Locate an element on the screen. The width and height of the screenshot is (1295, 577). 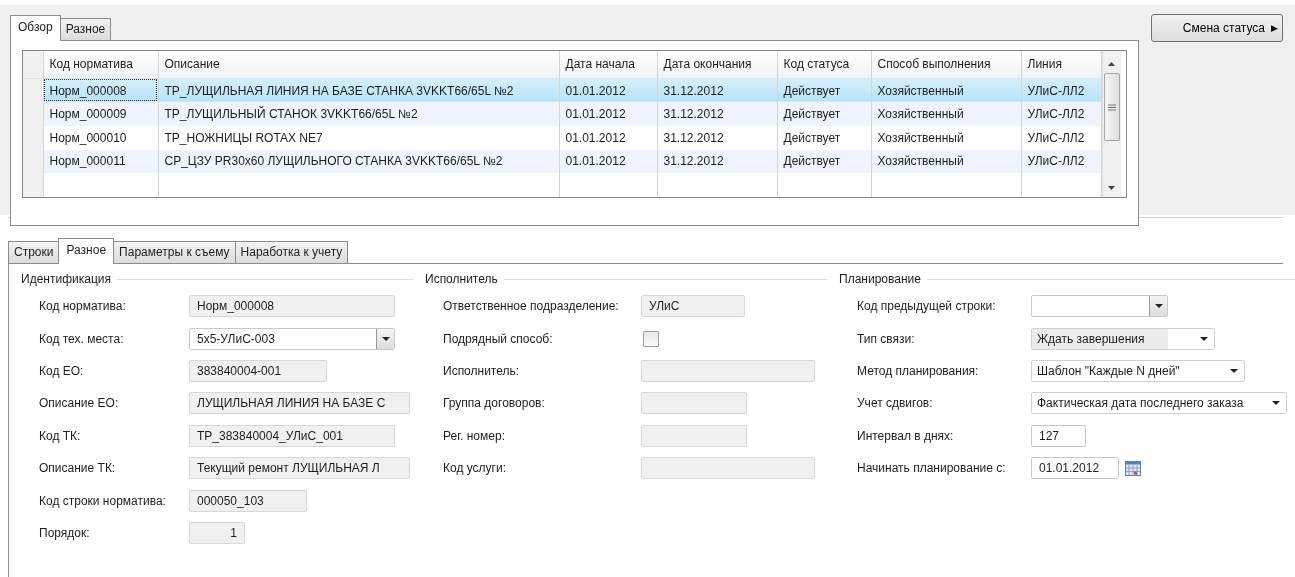
table-cell: ТР_ЛУЩИЛЬНЫЙ СТАНОК 3VKKT66/65L №2 is located at coordinates (358, 114).